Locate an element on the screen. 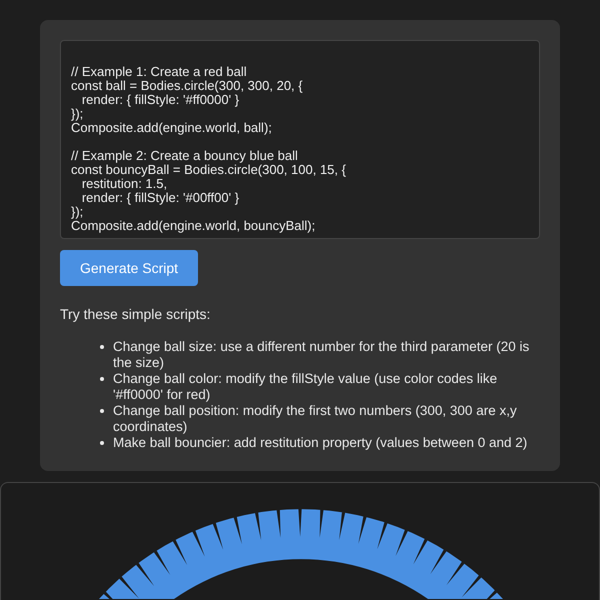 The height and width of the screenshot is (600, 600). help-item: Make ball bouncier: add restitution property (values between 0 and 2) is located at coordinates (320, 443).